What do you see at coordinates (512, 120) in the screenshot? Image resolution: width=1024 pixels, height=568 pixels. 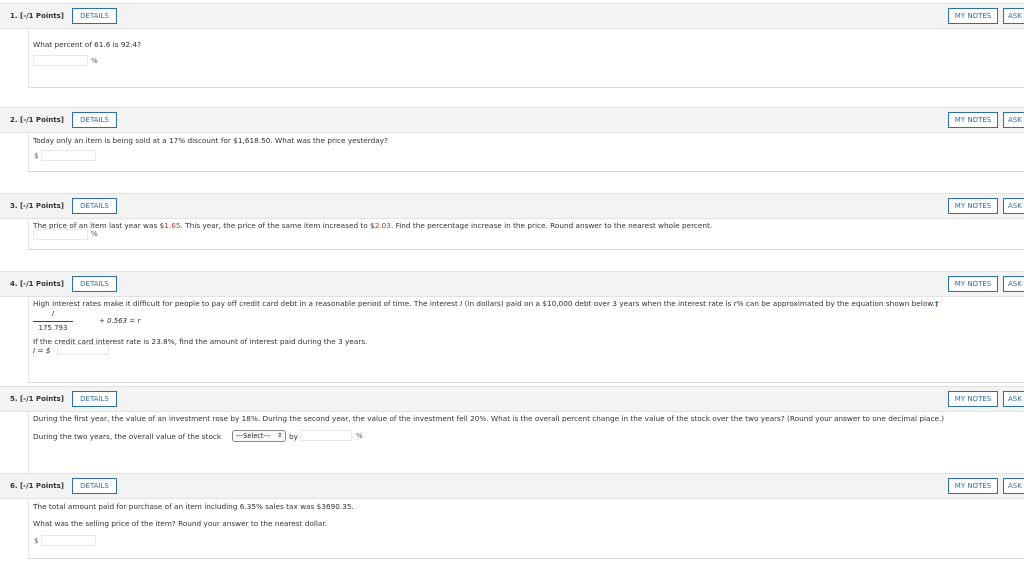 I see `question-2-header: 2. [-/1 Points] DETAILS MY NOTES ASK` at bounding box center [512, 120].